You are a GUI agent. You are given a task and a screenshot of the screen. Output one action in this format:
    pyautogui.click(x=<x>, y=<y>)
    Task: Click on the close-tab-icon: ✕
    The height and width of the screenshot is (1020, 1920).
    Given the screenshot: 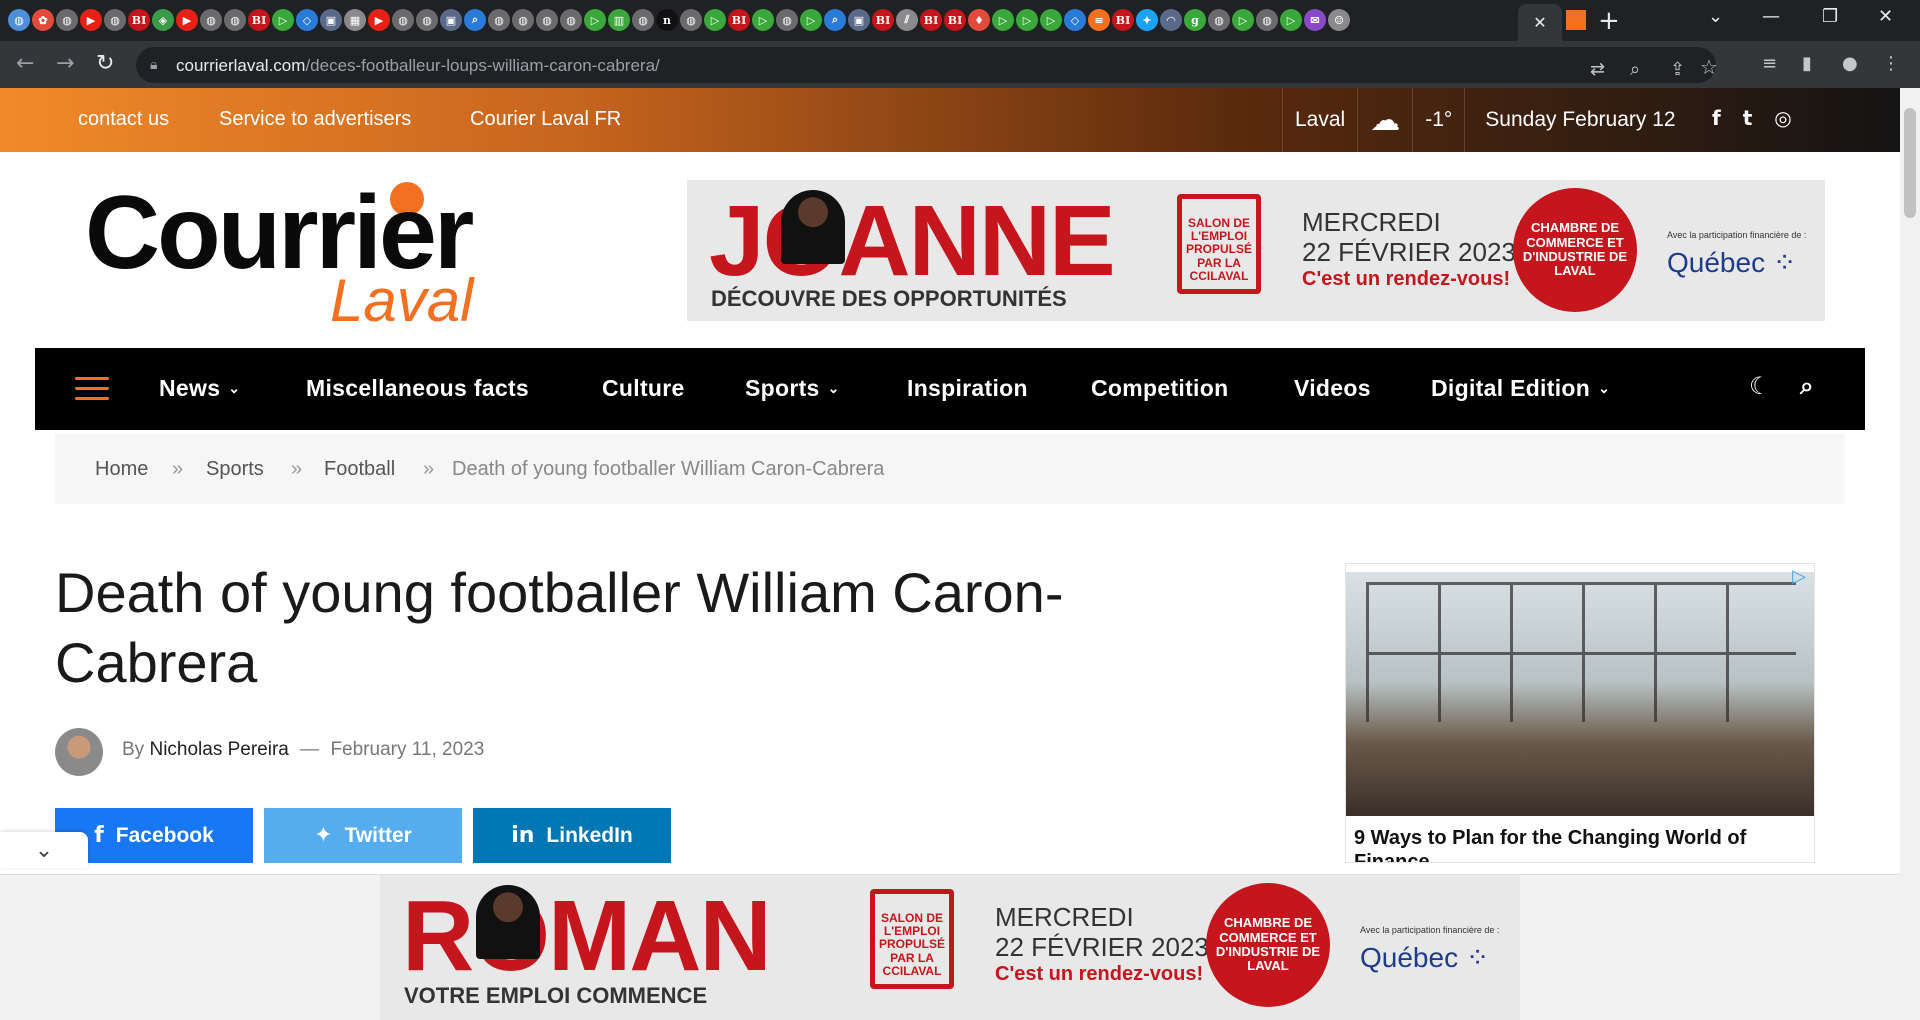 What is the action you would take?
    pyautogui.click(x=1539, y=23)
    